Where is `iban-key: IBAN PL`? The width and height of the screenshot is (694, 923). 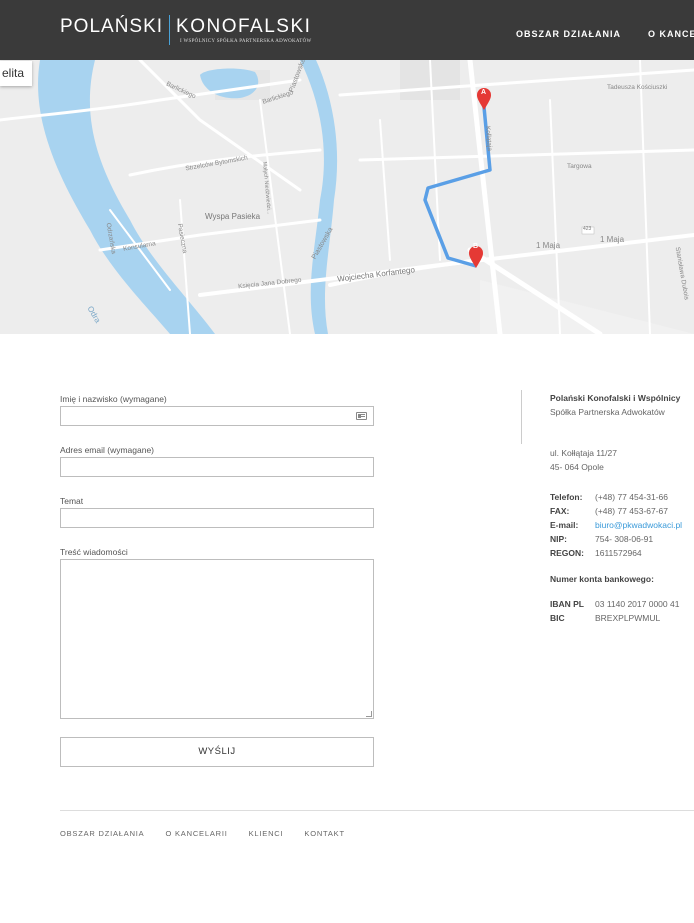 iban-key: IBAN PL is located at coordinates (567, 604).